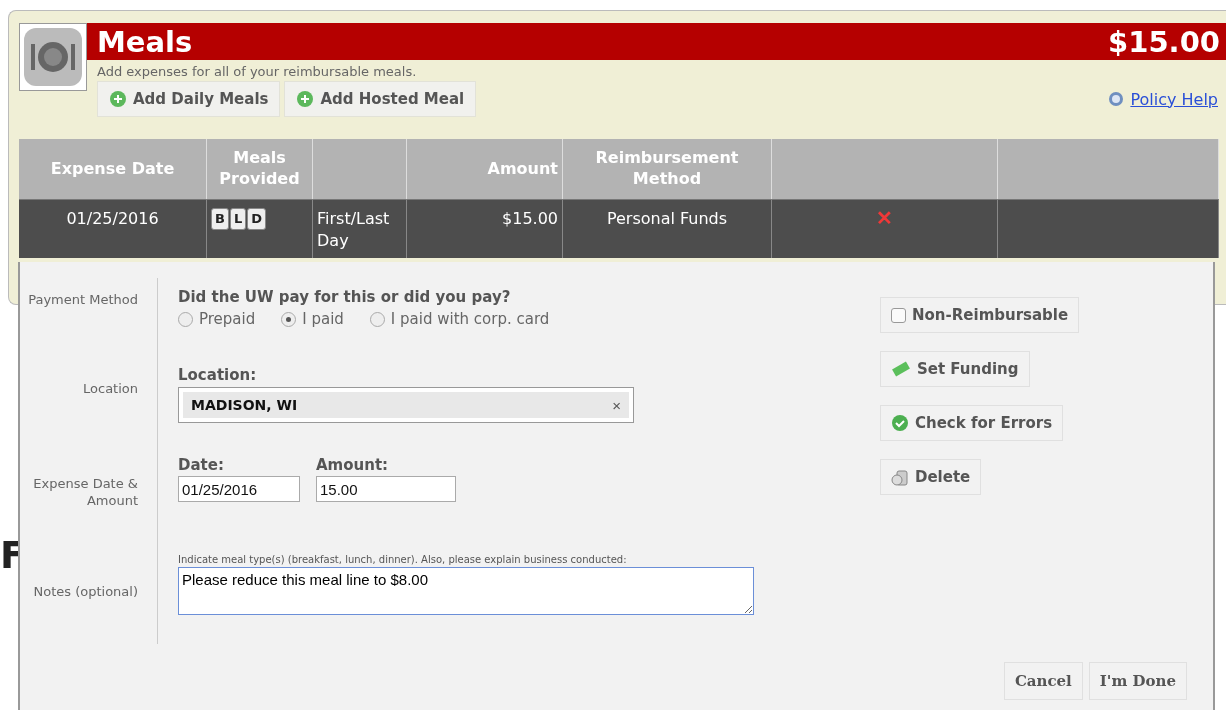 The image size is (1226, 710). What do you see at coordinates (220, 219) in the screenshot?
I see `meal-key: B` at bounding box center [220, 219].